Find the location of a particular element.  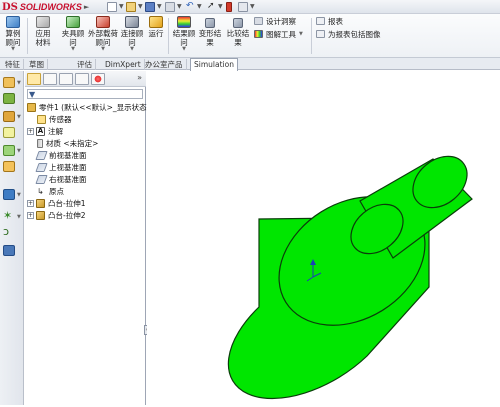

print-icon is located at coordinates (170, 7).